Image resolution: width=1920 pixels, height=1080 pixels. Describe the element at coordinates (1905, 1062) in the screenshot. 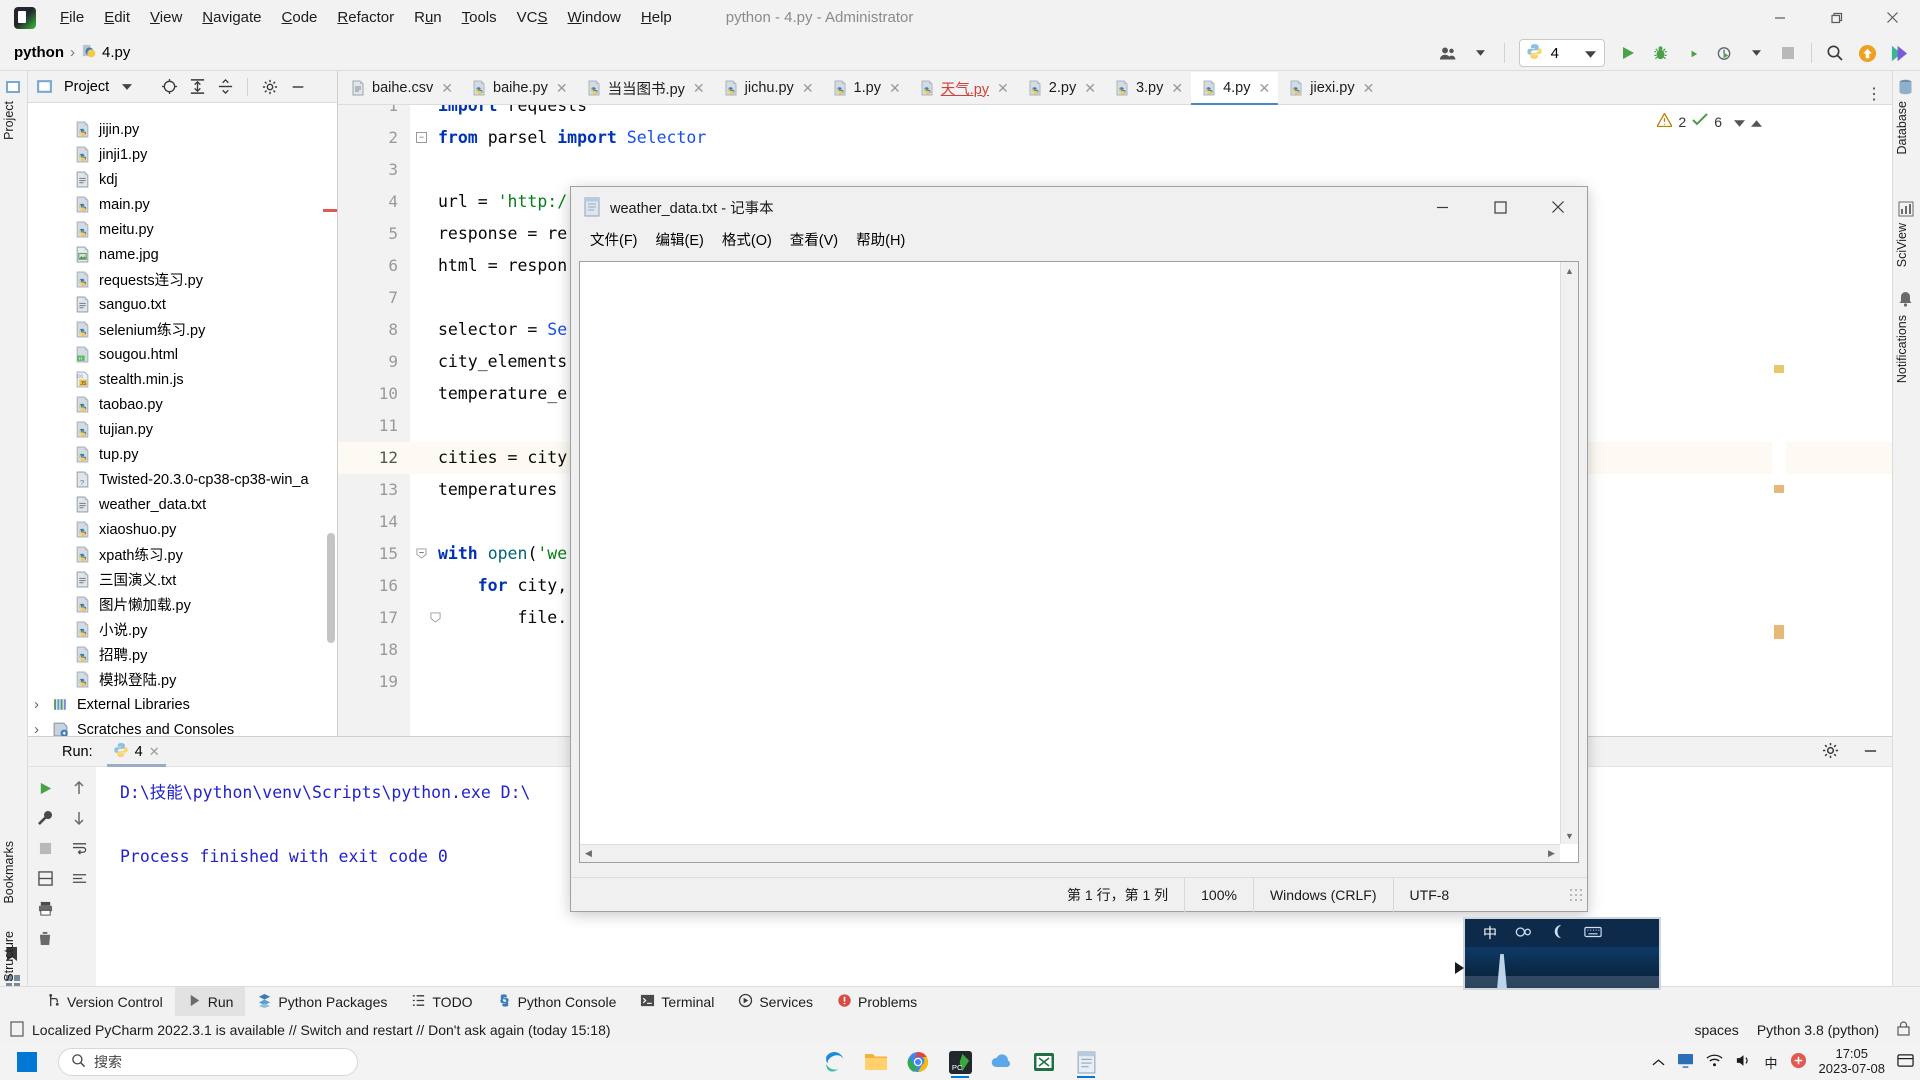

I see `notification-icon` at that location.